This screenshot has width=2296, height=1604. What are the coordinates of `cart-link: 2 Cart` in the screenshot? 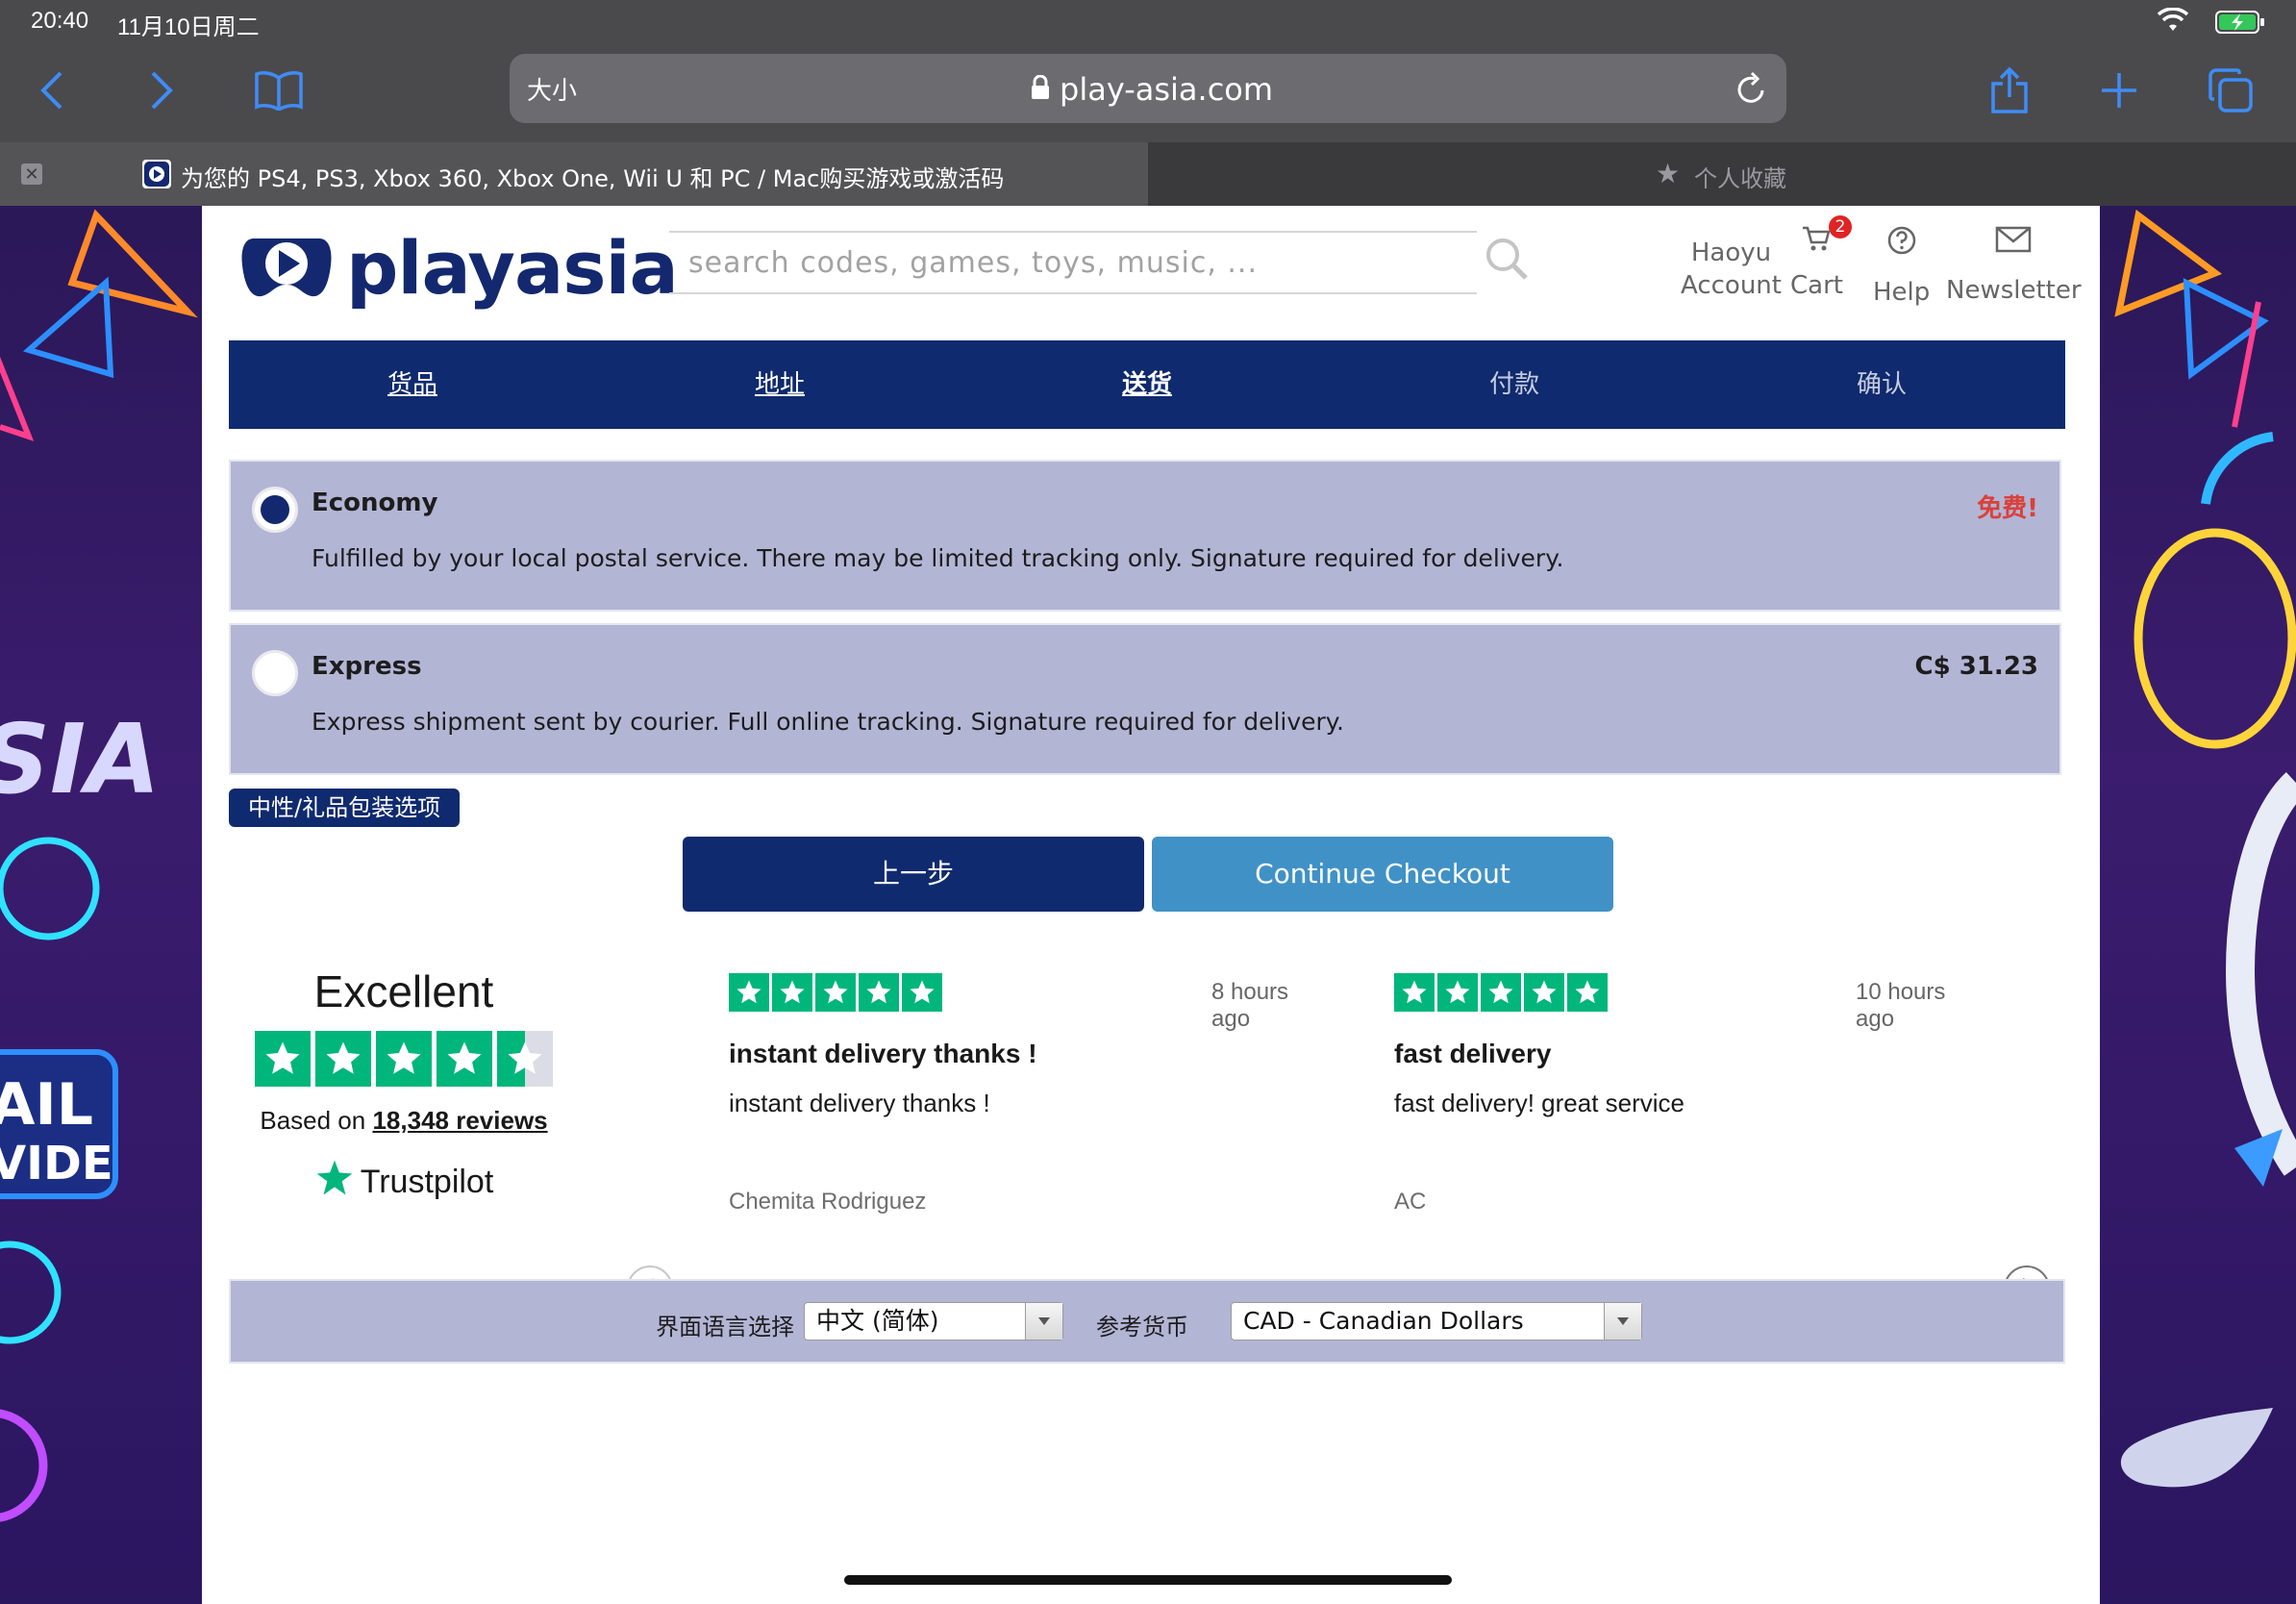 It's located at (1821, 258).